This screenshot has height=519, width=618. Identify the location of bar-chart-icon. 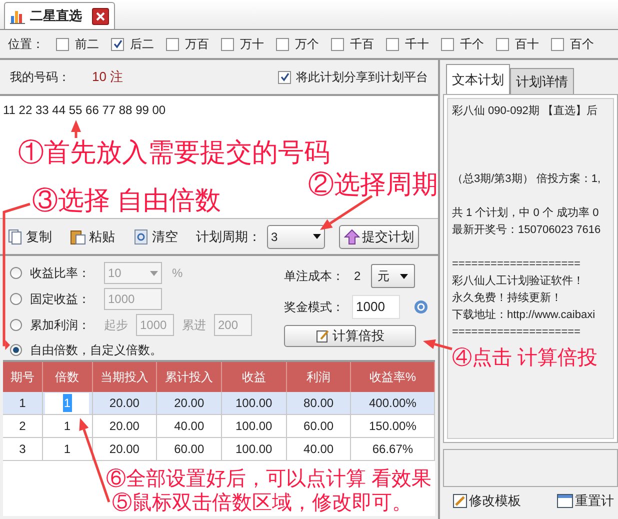
(18, 16).